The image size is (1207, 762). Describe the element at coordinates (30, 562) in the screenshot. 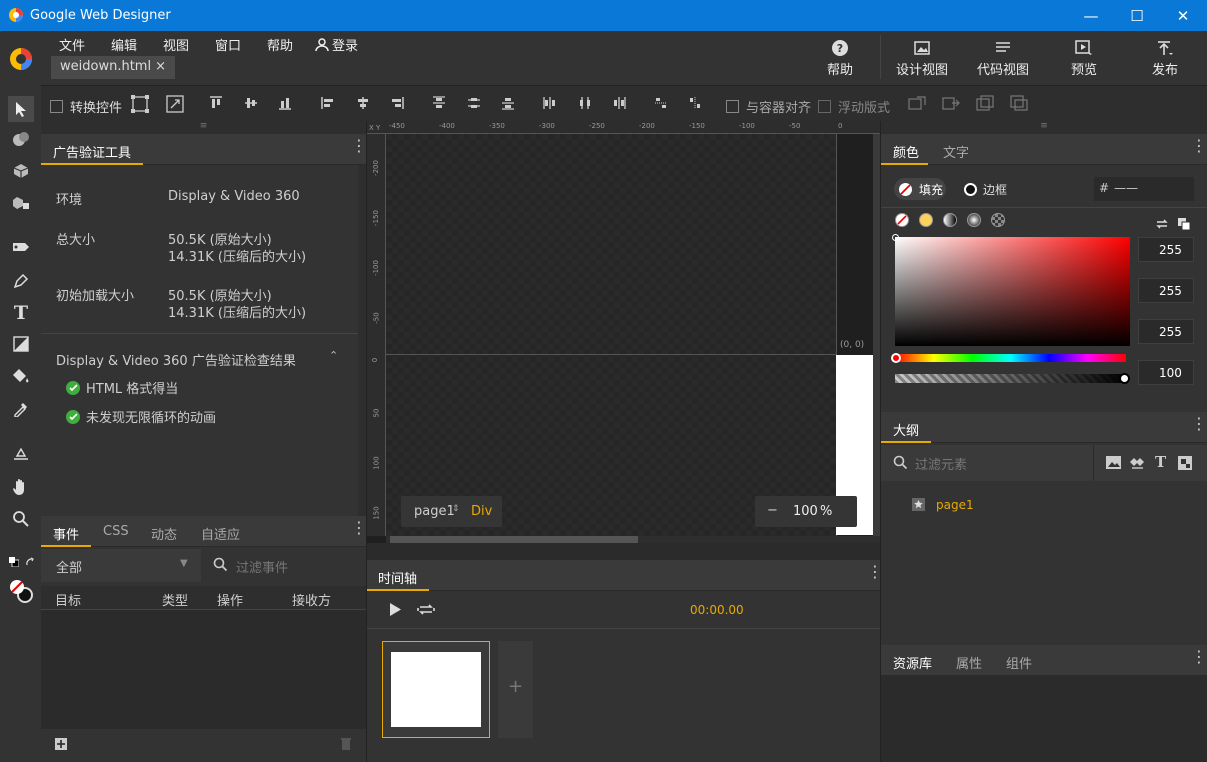

I see `swap-colors-icon` at that location.